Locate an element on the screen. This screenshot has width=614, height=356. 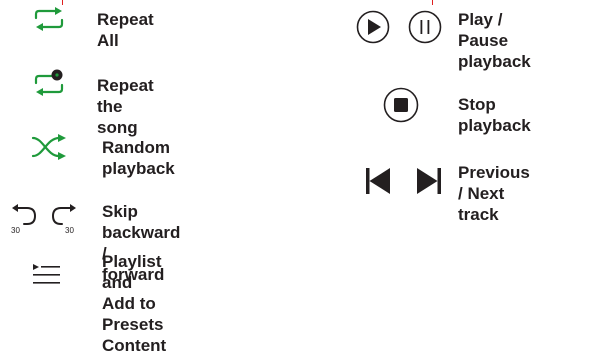
stop-label: Stop playback is located at coordinates (494, 115).